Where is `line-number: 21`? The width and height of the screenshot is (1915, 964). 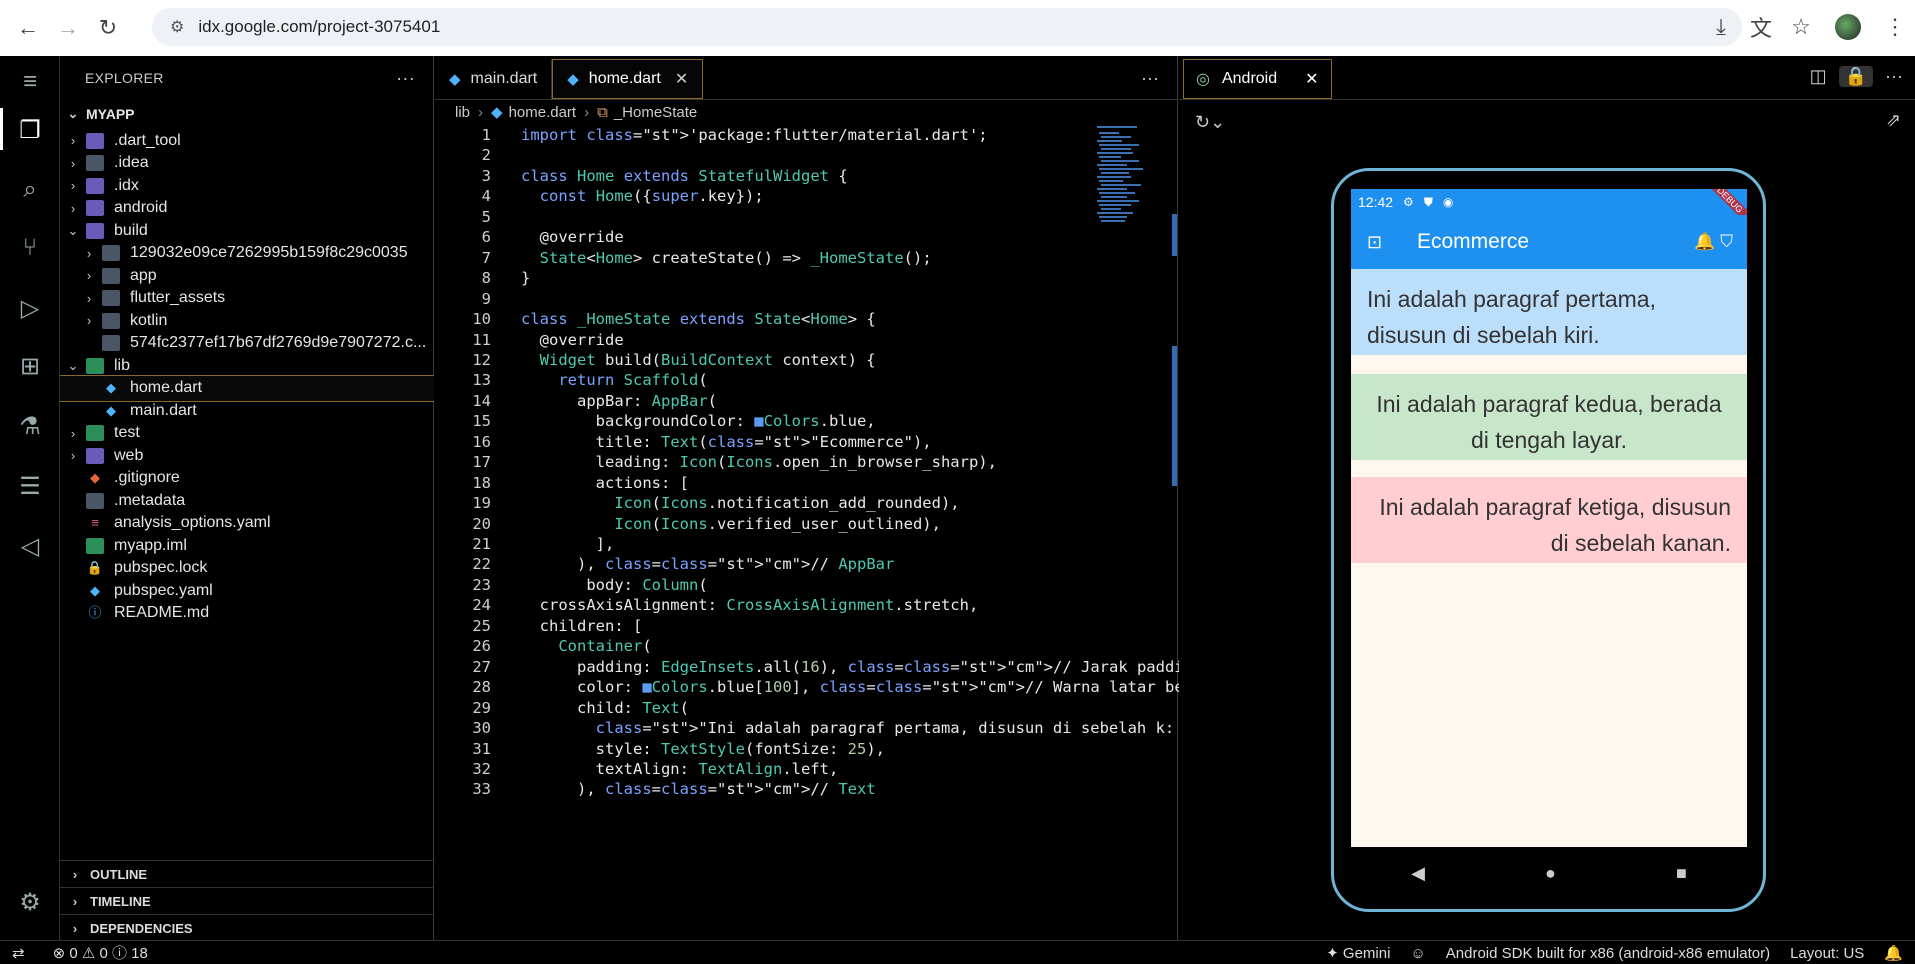 line-number: 21 is located at coordinates (481, 544).